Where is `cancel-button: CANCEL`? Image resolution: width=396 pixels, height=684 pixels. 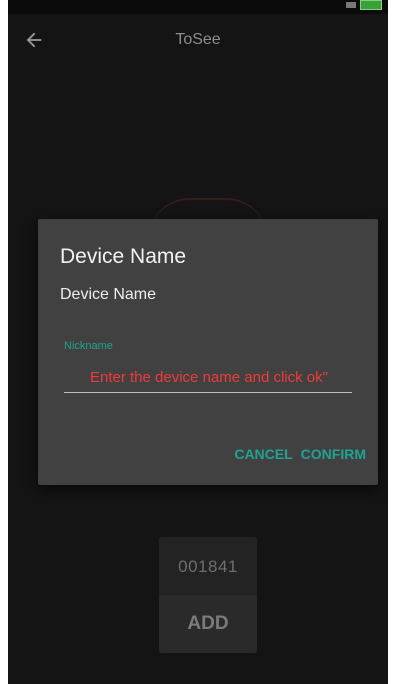
cancel-button: CANCEL is located at coordinates (263, 454).